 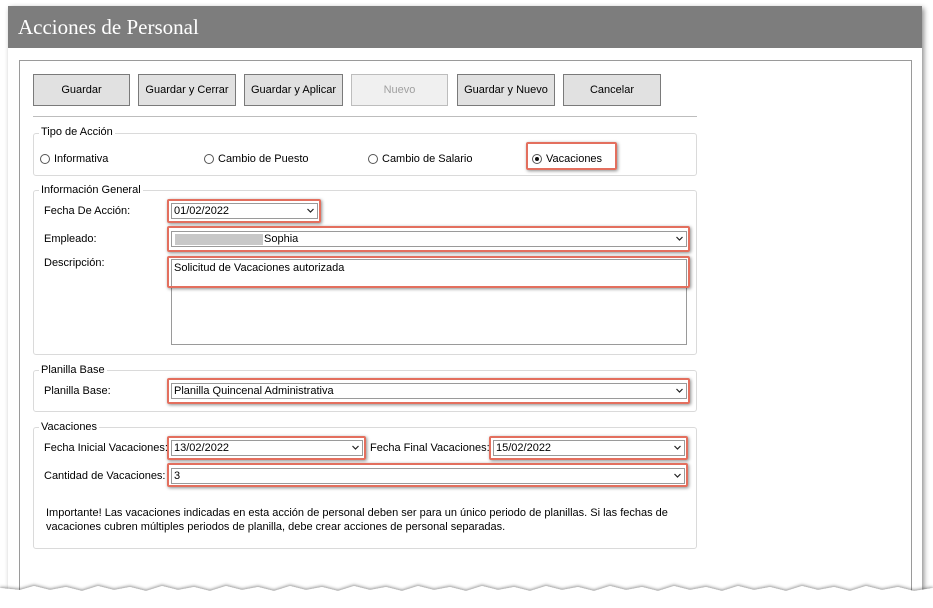 I want to click on guardar-cerrar-button: Guardar y Cerrar, so click(x=187, y=90).